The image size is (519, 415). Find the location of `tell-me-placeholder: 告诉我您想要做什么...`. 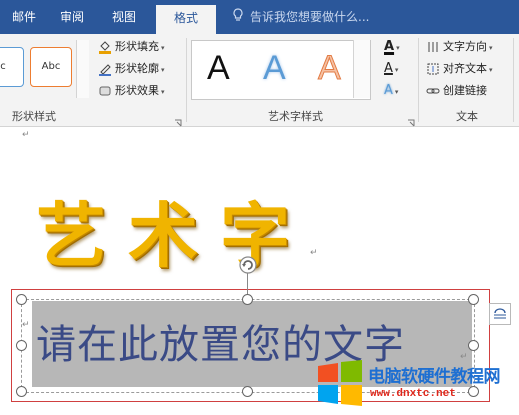

tell-me-placeholder: 告诉我您想要做什么... is located at coordinates (310, 17).